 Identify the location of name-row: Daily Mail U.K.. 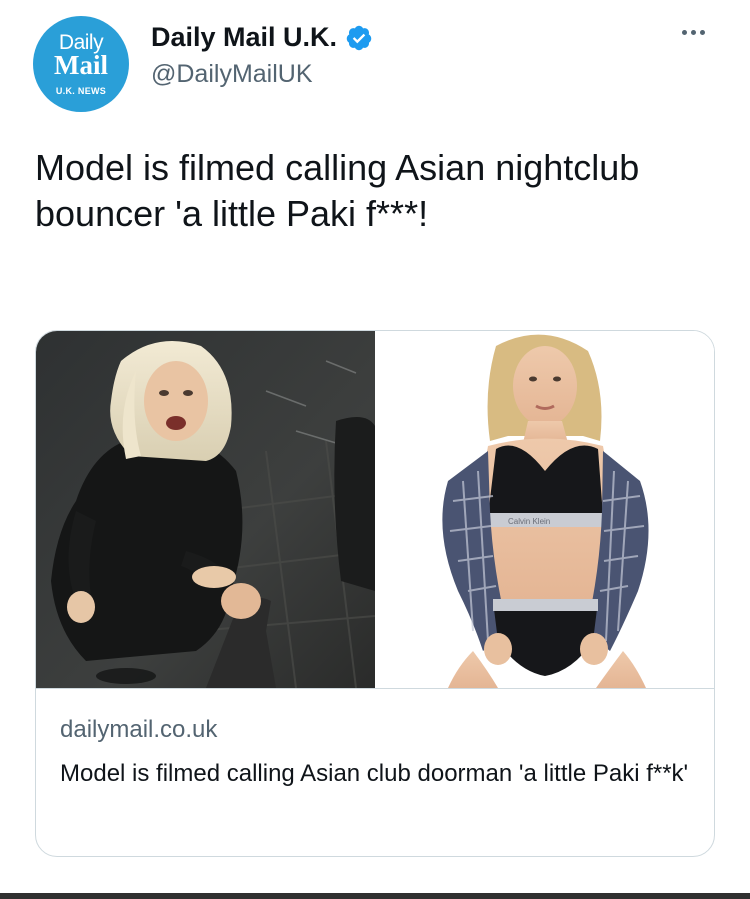
(262, 37).